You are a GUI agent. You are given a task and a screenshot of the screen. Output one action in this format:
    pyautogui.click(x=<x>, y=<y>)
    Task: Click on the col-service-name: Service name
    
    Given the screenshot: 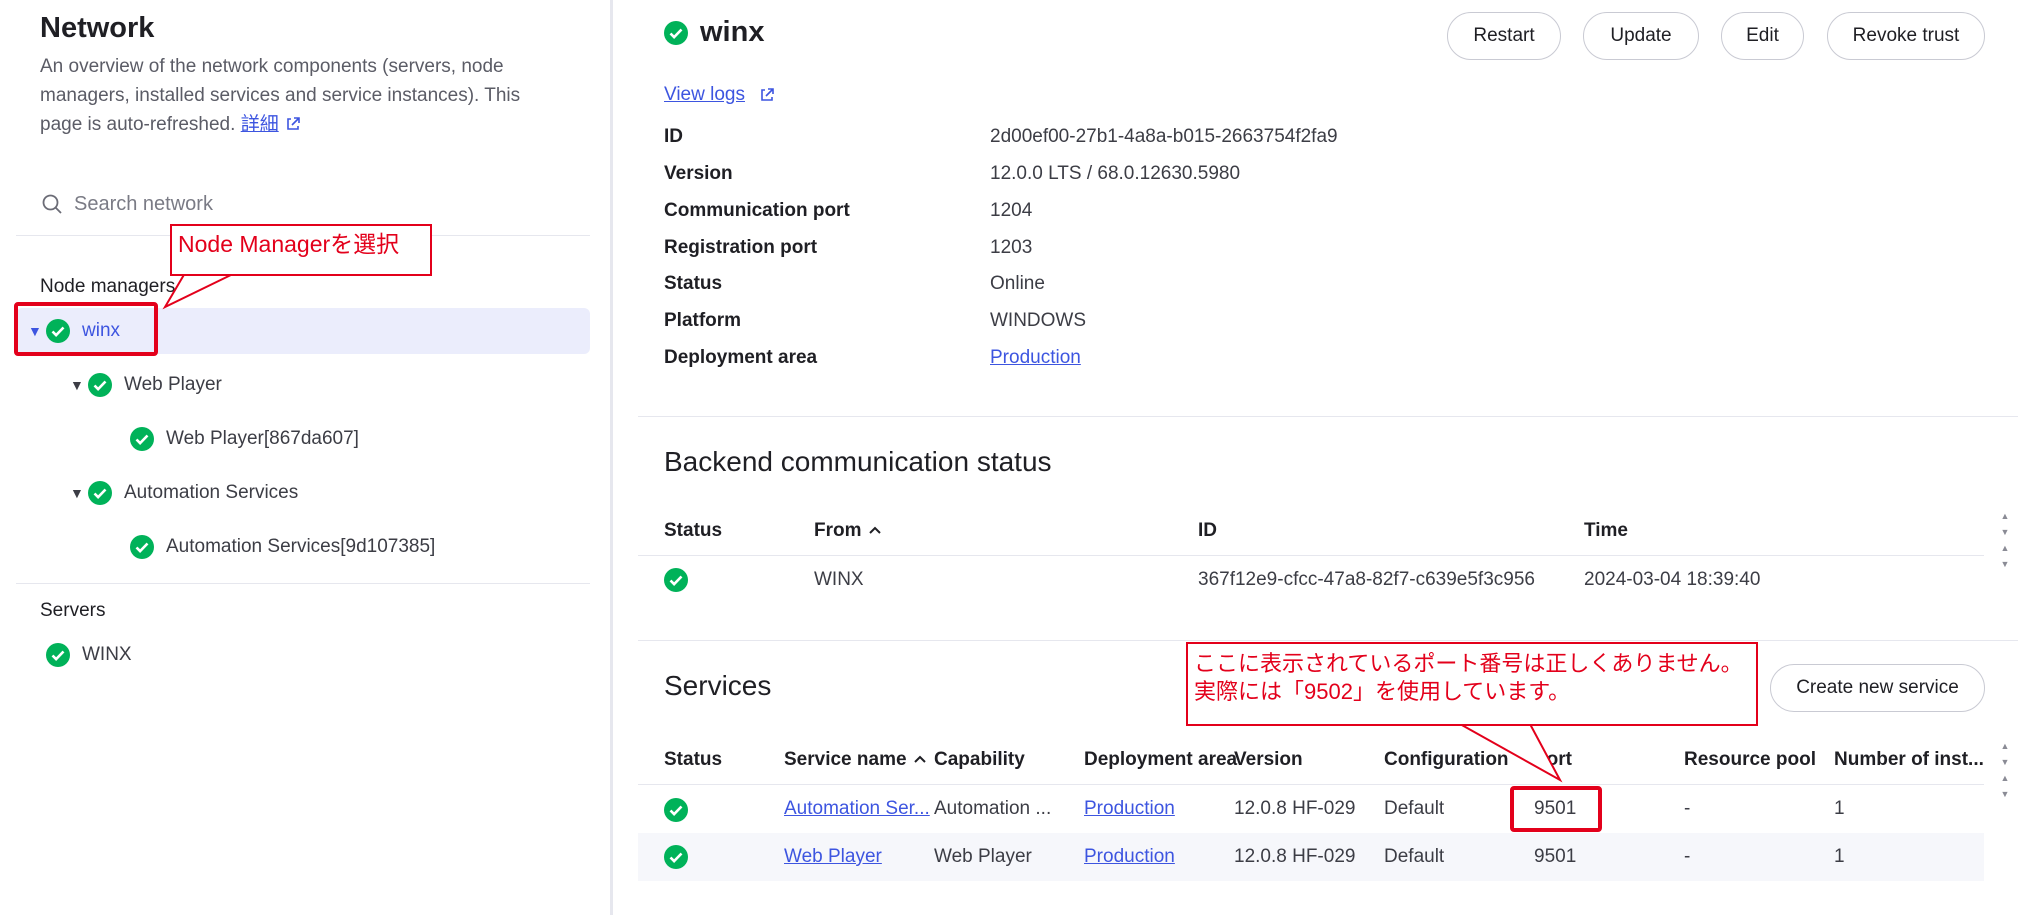 What is the action you would take?
    pyautogui.click(x=855, y=760)
    